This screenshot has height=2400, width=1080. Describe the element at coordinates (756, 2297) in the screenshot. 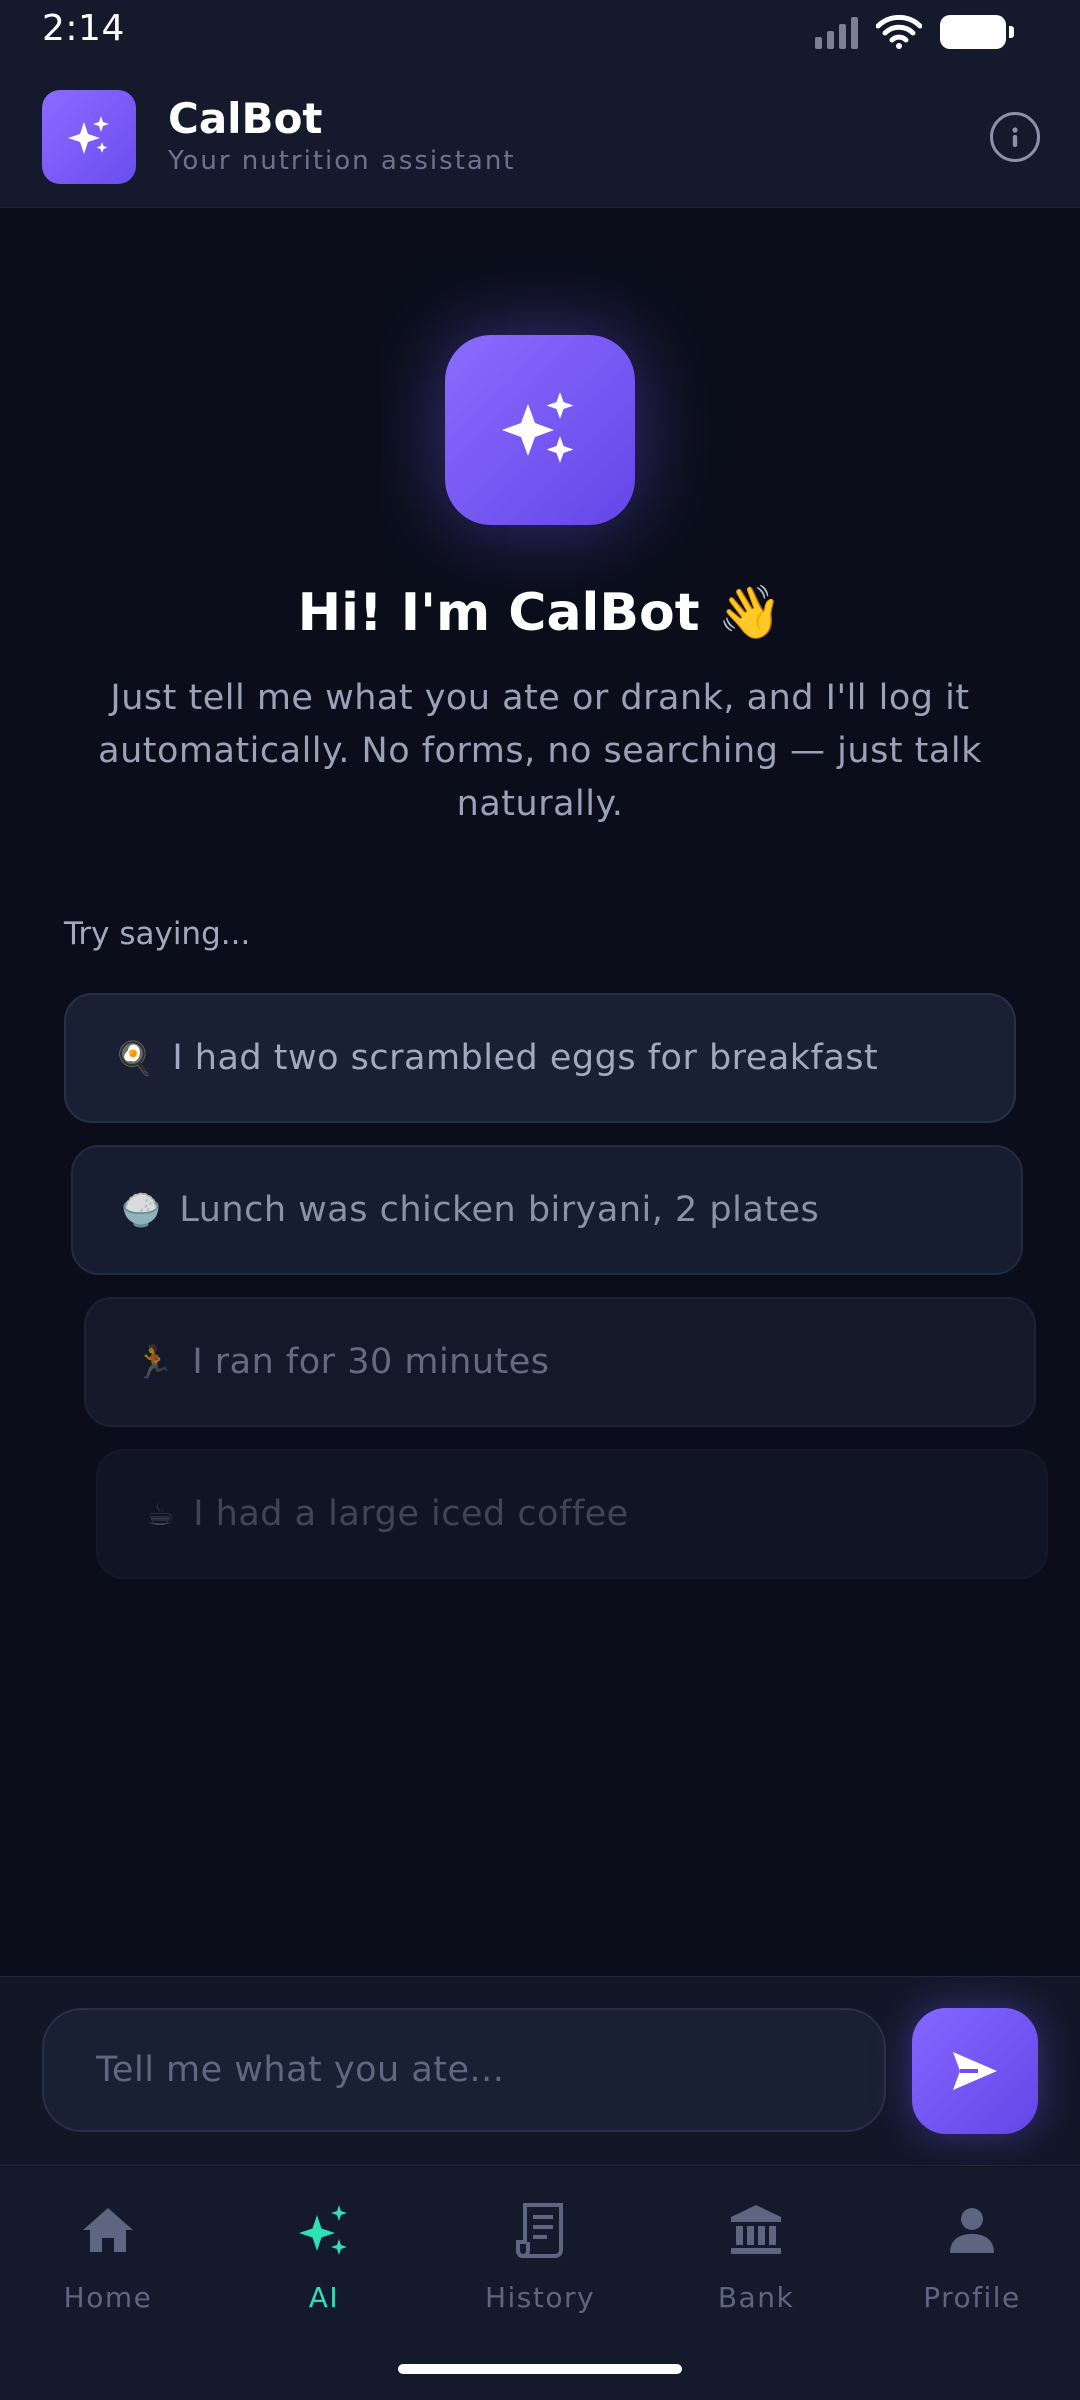

I see `nav-label: Bank` at that location.